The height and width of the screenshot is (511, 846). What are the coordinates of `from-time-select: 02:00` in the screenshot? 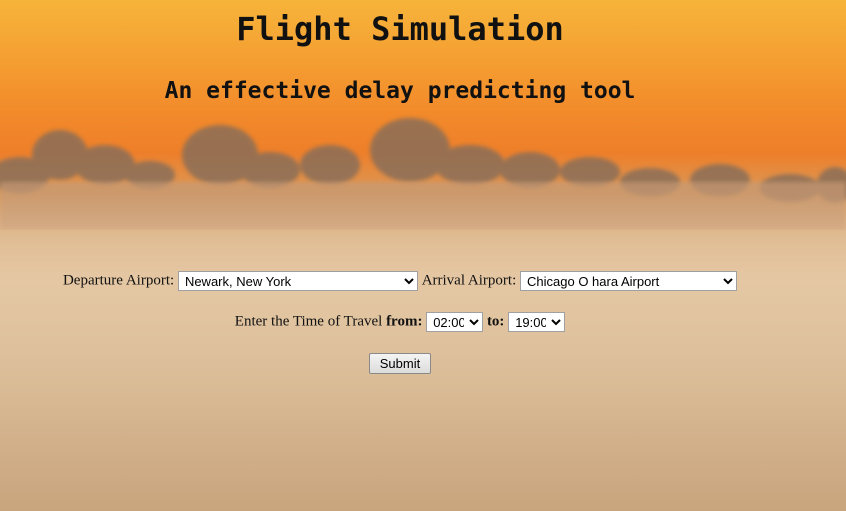 It's located at (455, 322).